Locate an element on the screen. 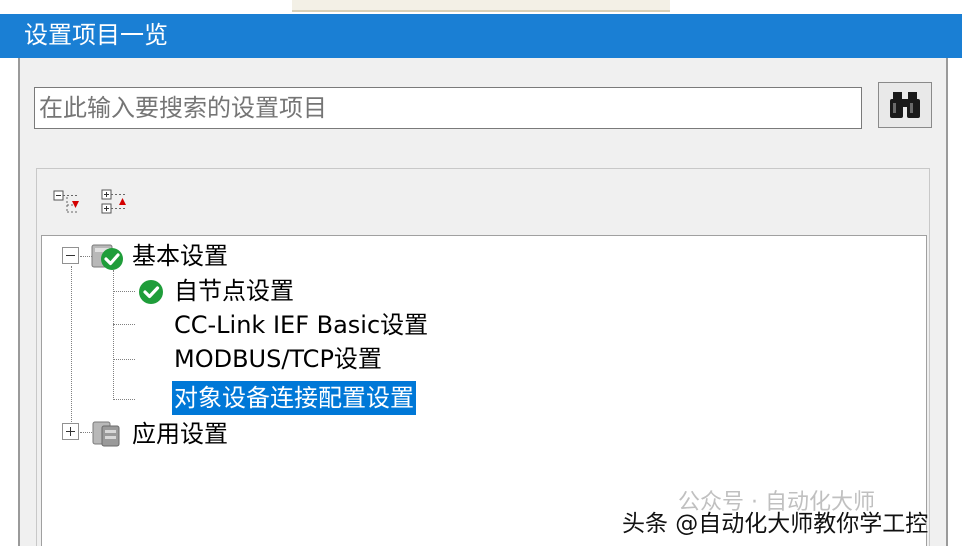 The width and height of the screenshot is (962, 546). expand-all-button is located at coordinates (66, 202).